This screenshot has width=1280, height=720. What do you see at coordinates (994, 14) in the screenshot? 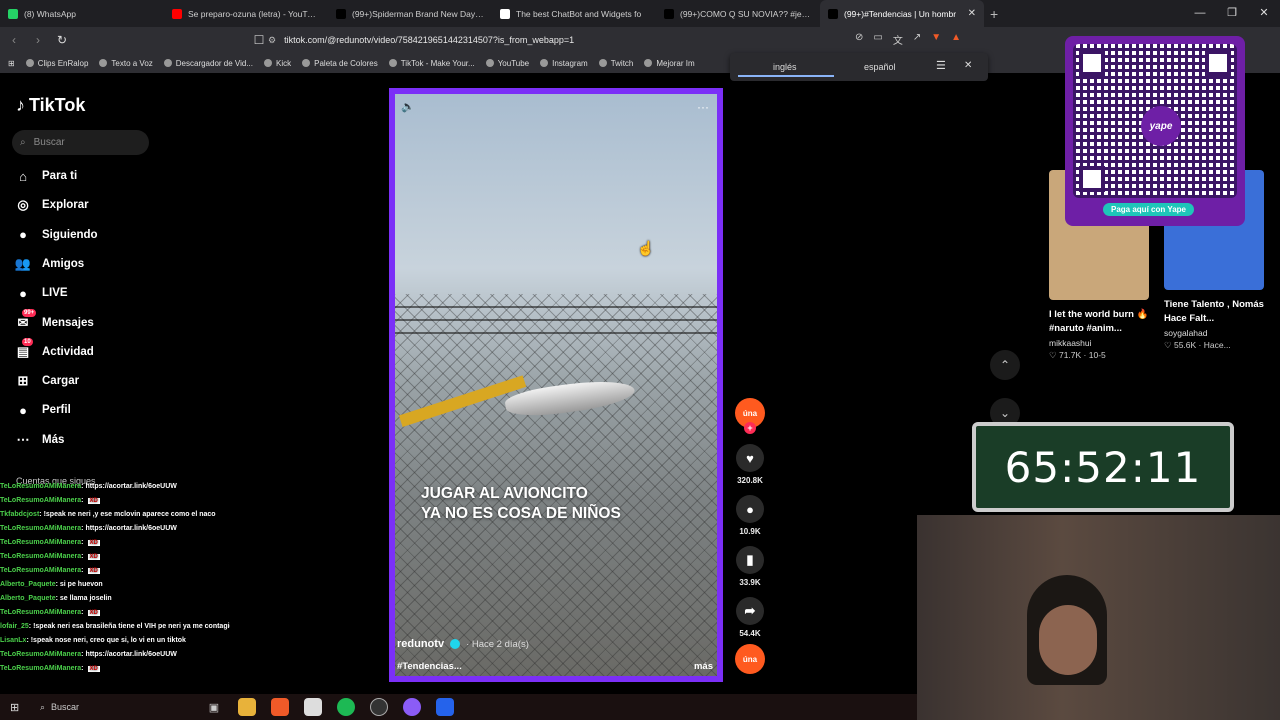
I see `new-tab-button: +` at bounding box center [994, 14].